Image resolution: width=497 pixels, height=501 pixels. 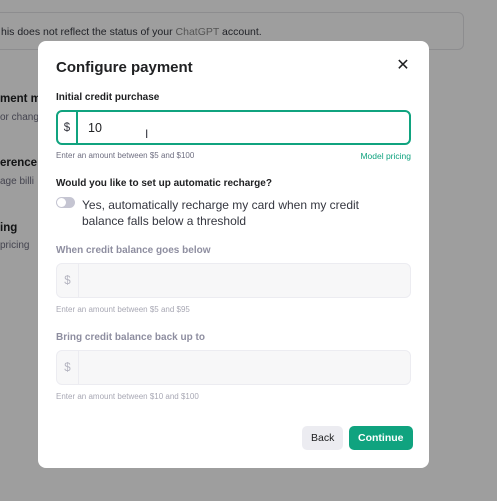 What do you see at coordinates (244, 280) in the screenshot?
I see `threshold-input` at bounding box center [244, 280].